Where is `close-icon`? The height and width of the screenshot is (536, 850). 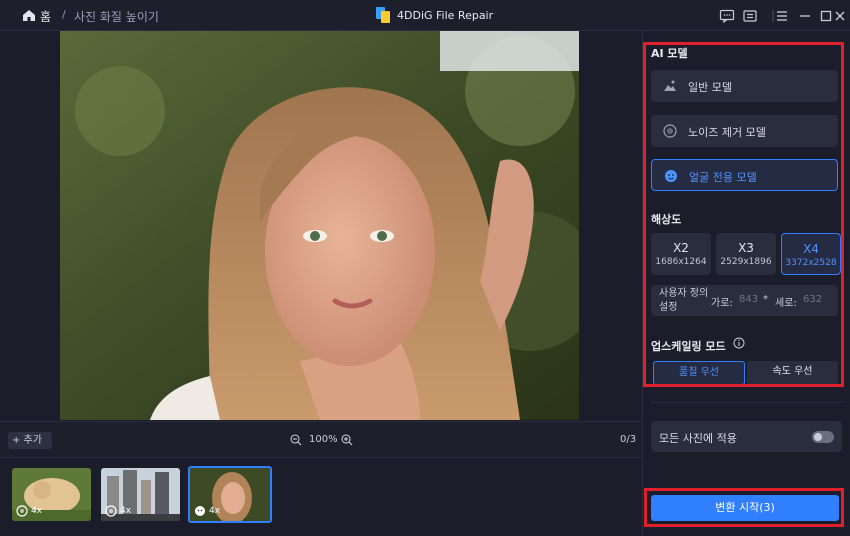 close-icon is located at coordinates (840, 16).